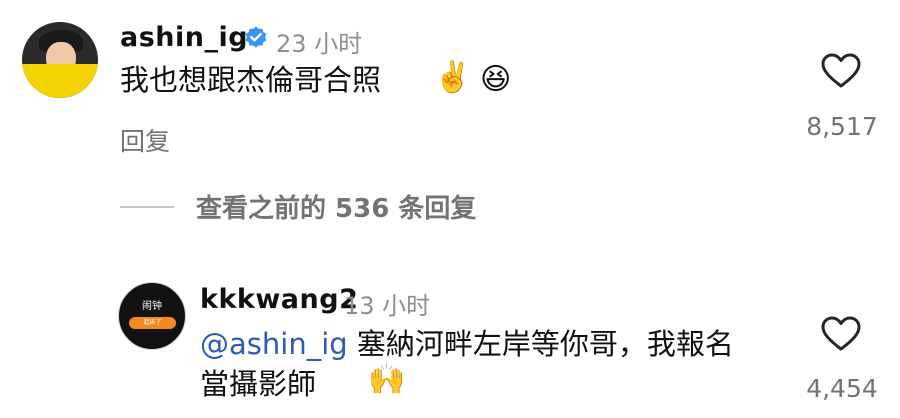 Image resolution: width=900 pixels, height=418 pixels. Describe the element at coordinates (387, 379) in the screenshot. I see `raising-hands-emoji: 🙌` at that location.